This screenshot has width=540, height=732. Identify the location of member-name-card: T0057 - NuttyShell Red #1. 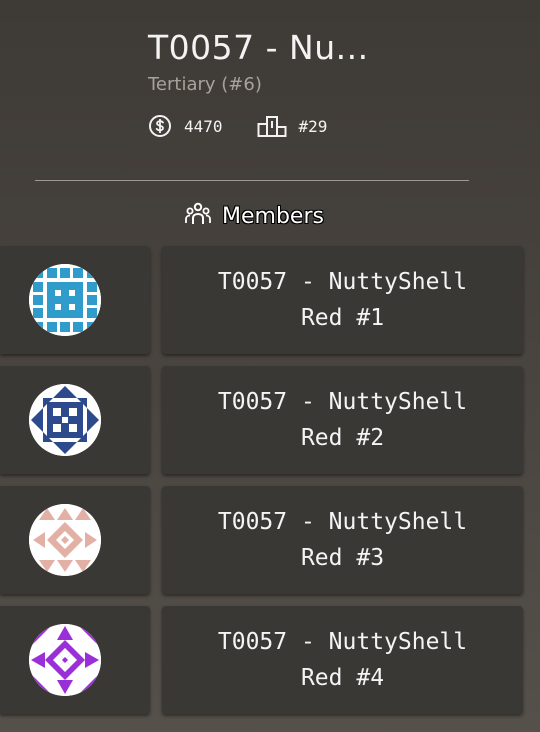
(342, 300).